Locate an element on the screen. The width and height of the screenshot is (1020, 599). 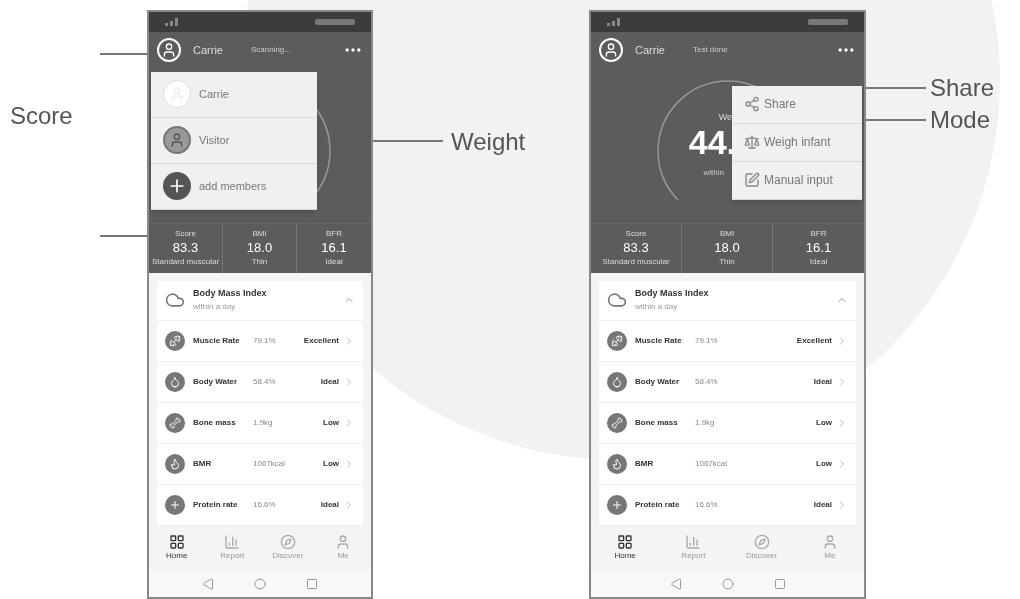
callout-label: Weight is located at coordinates (488, 142).